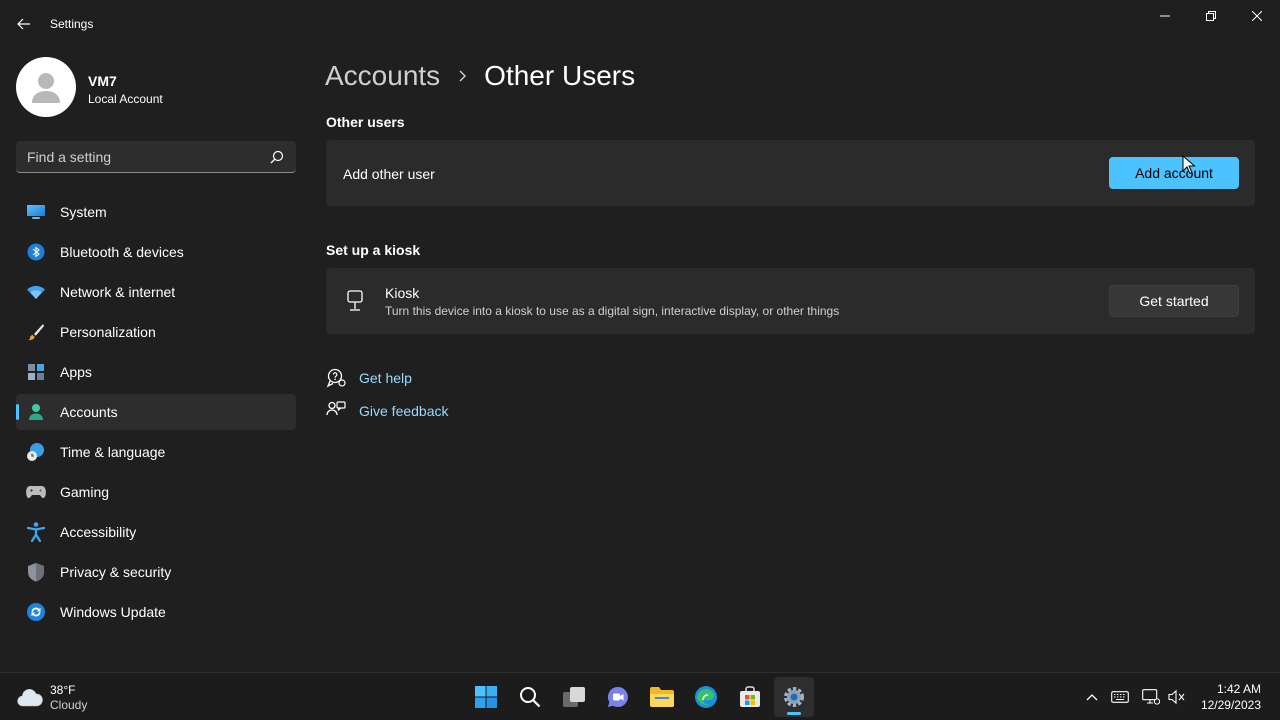 This screenshot has height=720, width=1280. I want to click on accessibility-icon, so click(36, 532).